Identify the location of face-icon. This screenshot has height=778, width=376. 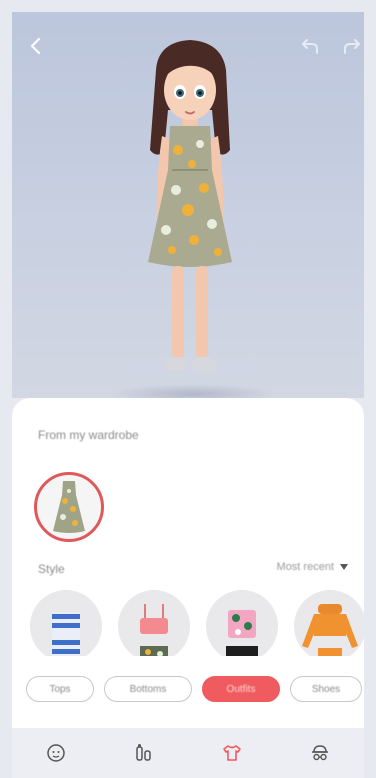
(56, 753).